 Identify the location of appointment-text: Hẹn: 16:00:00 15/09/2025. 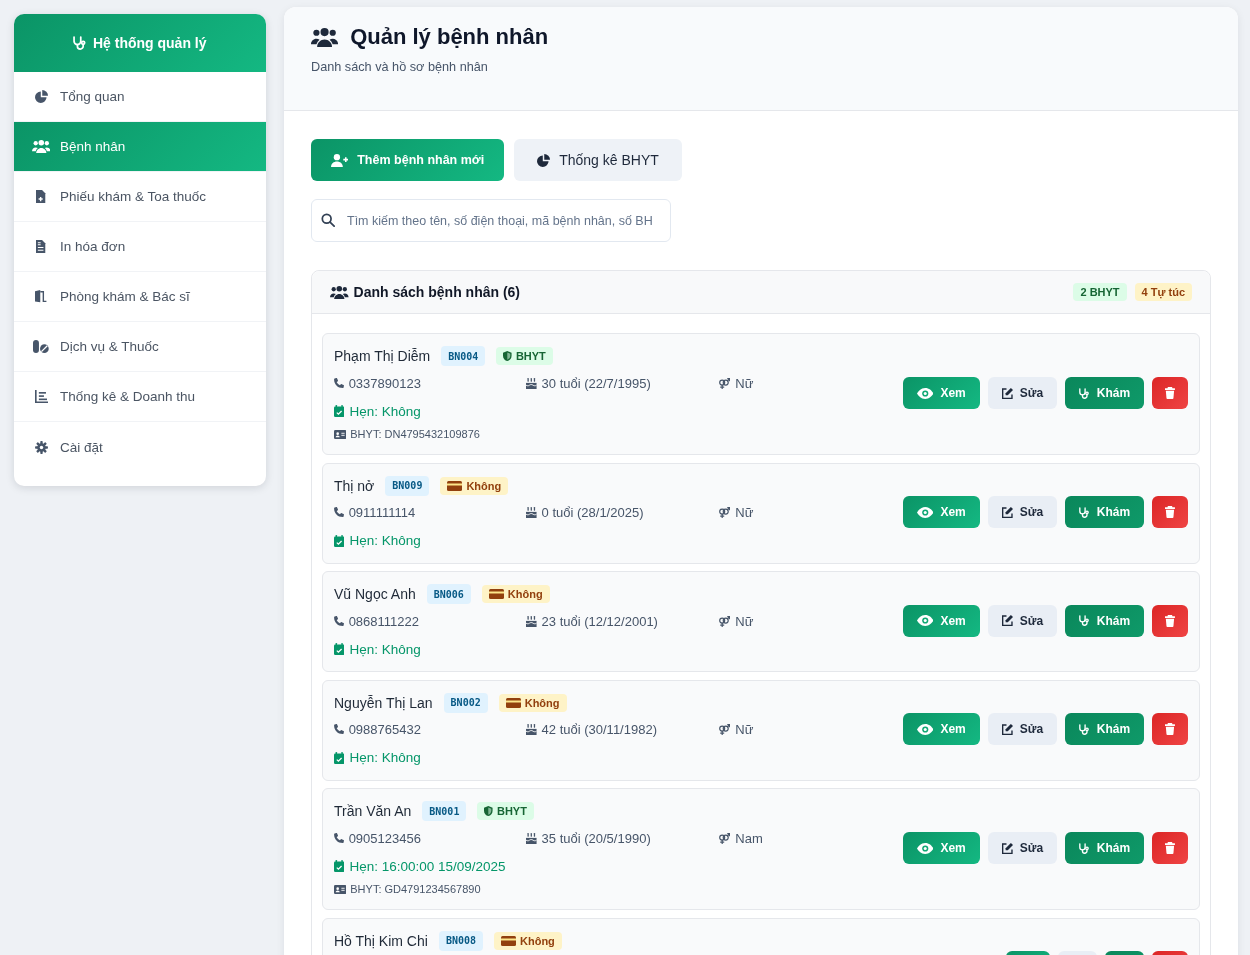
(427, 866).